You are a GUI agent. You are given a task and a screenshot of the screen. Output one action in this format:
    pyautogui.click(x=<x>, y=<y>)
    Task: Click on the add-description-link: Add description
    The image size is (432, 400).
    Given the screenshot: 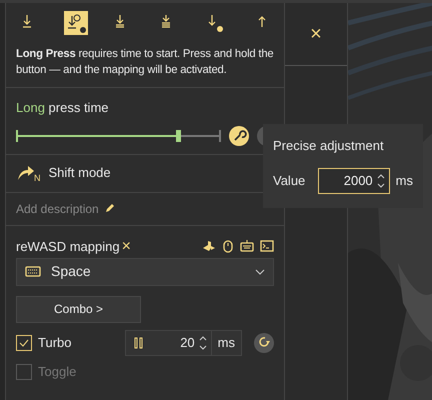 What is the action you would take?
    pyautogui.click(x=57, y=209)
    